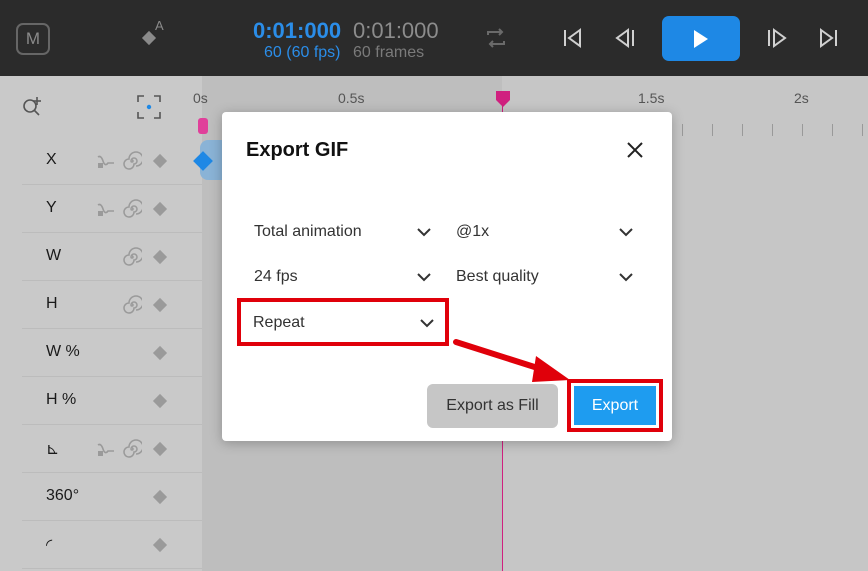  What do you see at coordinates (276, 276) in the screenshot?
I see `fps-select-value: 24 fps` at bounding box center [276, 276].